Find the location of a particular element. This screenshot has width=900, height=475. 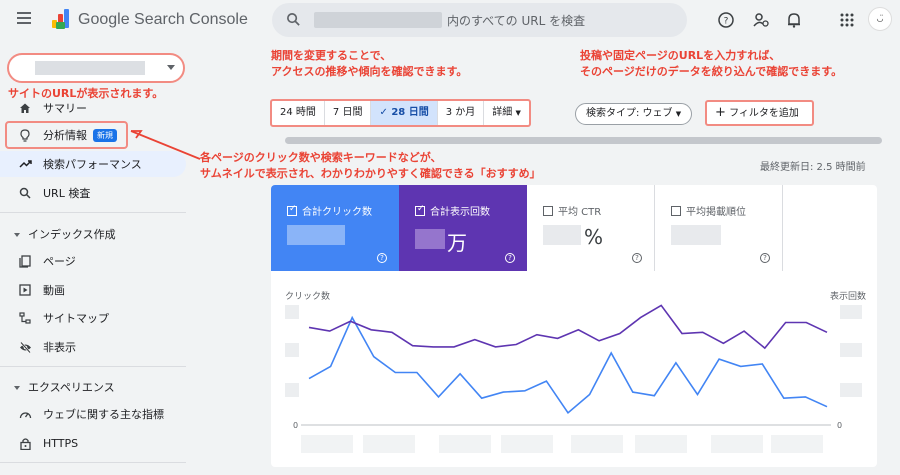

horizontal-scrollbar is located at coordinates (583, 140).